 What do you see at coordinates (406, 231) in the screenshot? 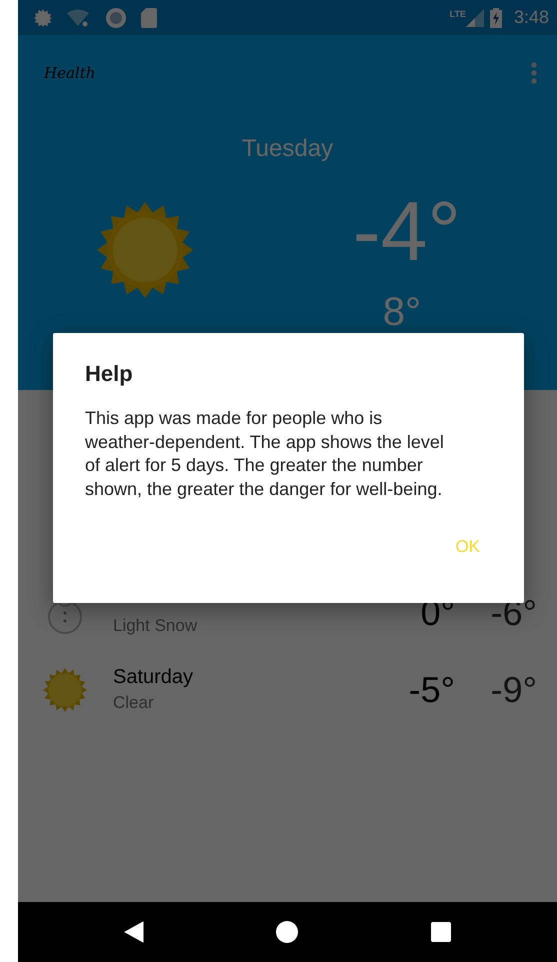
I see `current-temperature: -4°` at bounding box center [406, 231].